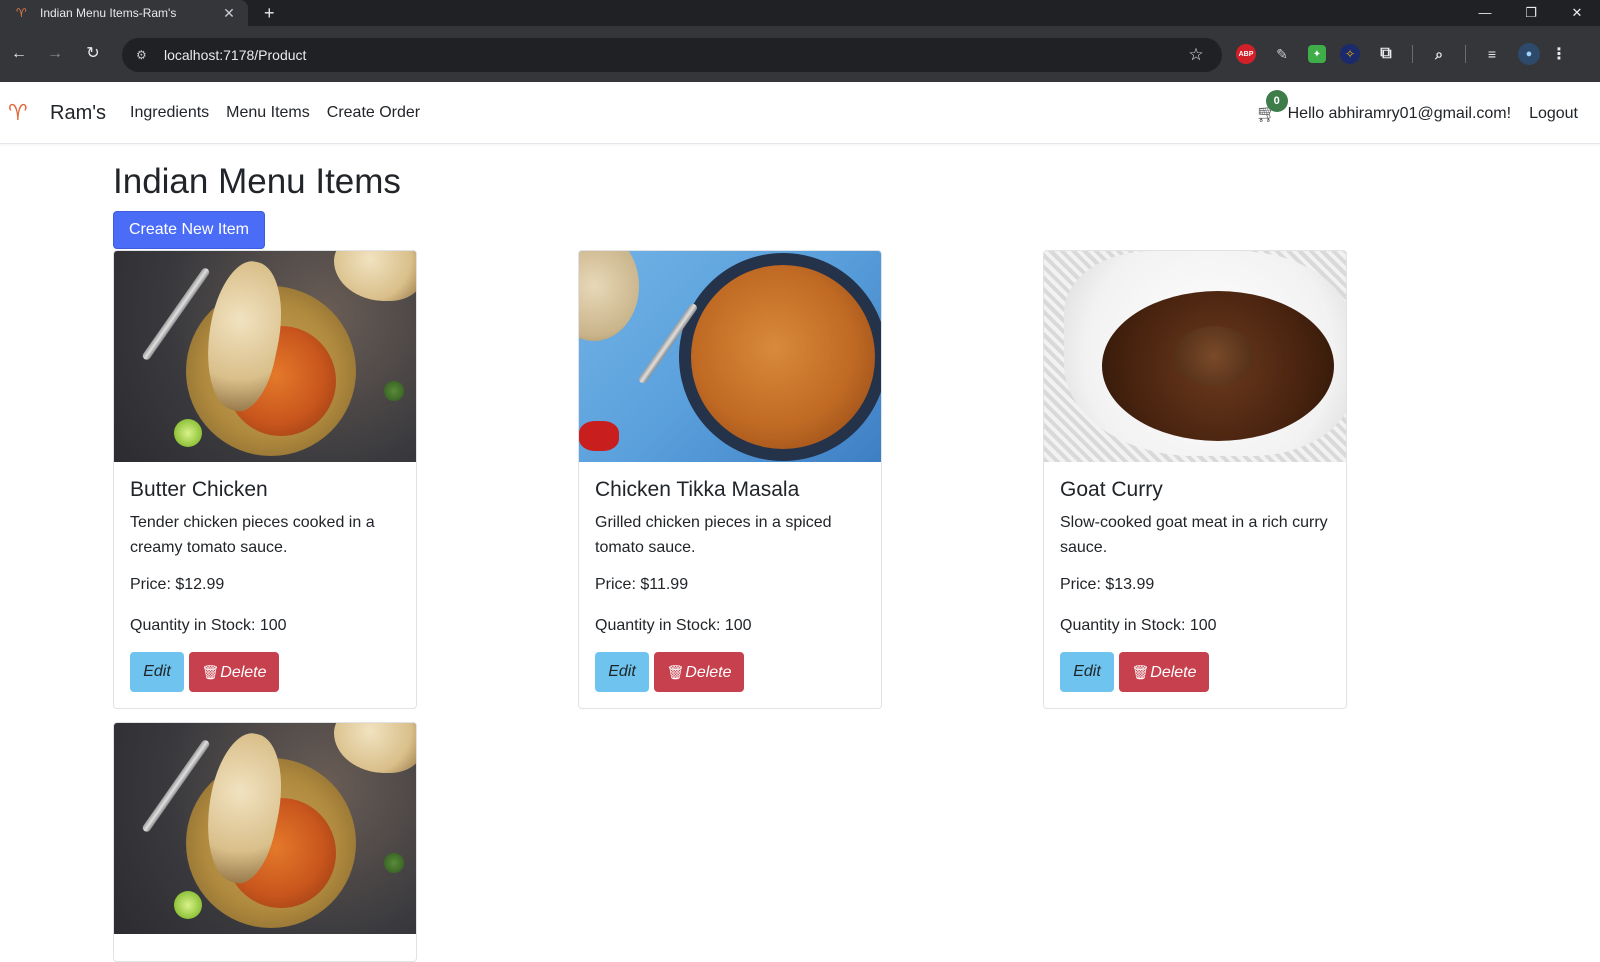  I want to click on chicken-tikka-masala-image, so click(730, 356).